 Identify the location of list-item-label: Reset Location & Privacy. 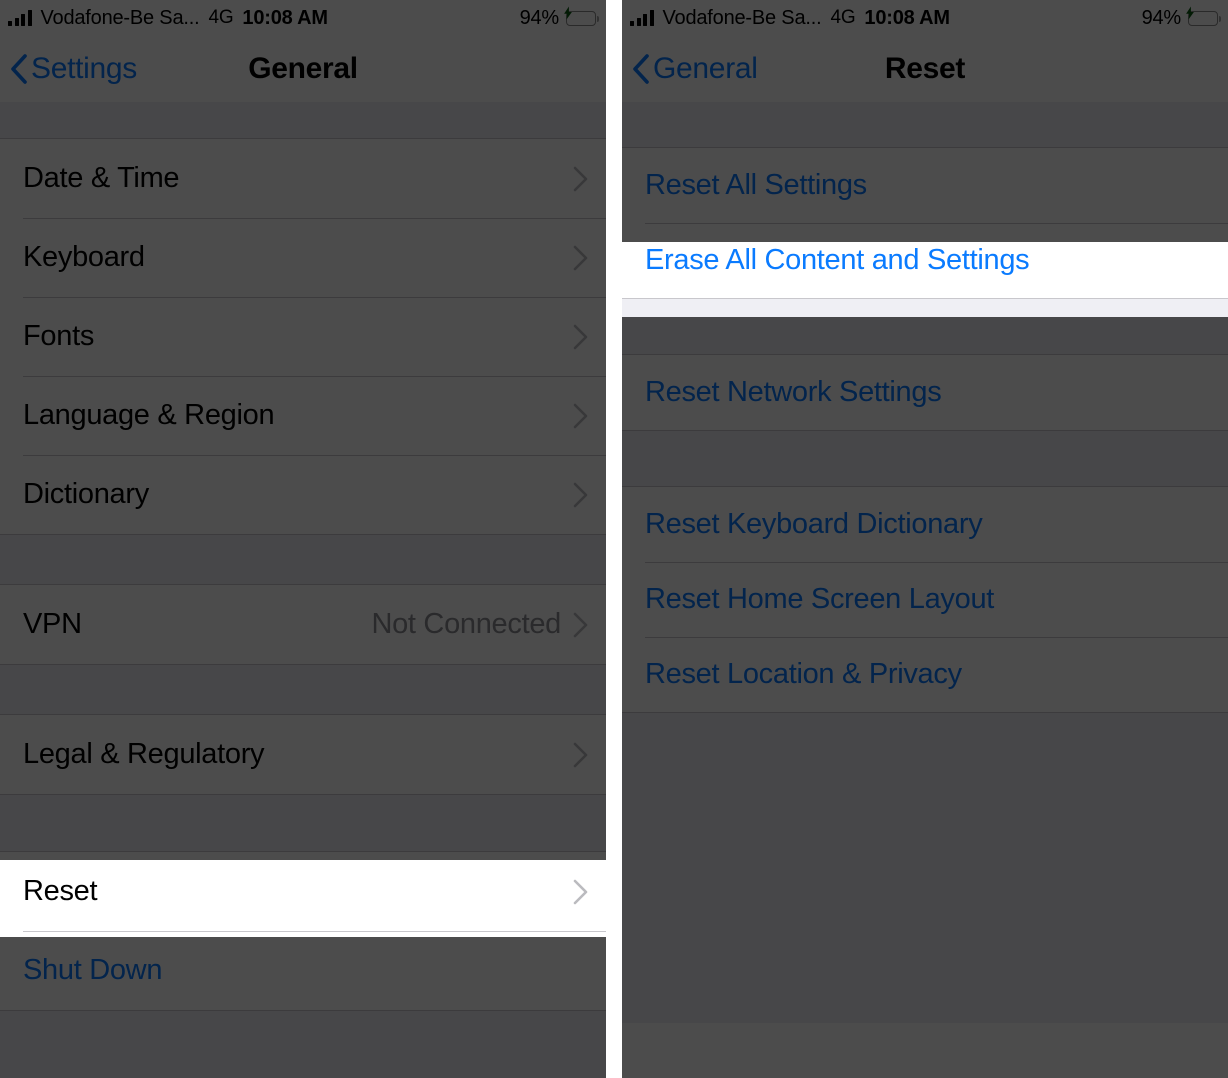
(803, 674).